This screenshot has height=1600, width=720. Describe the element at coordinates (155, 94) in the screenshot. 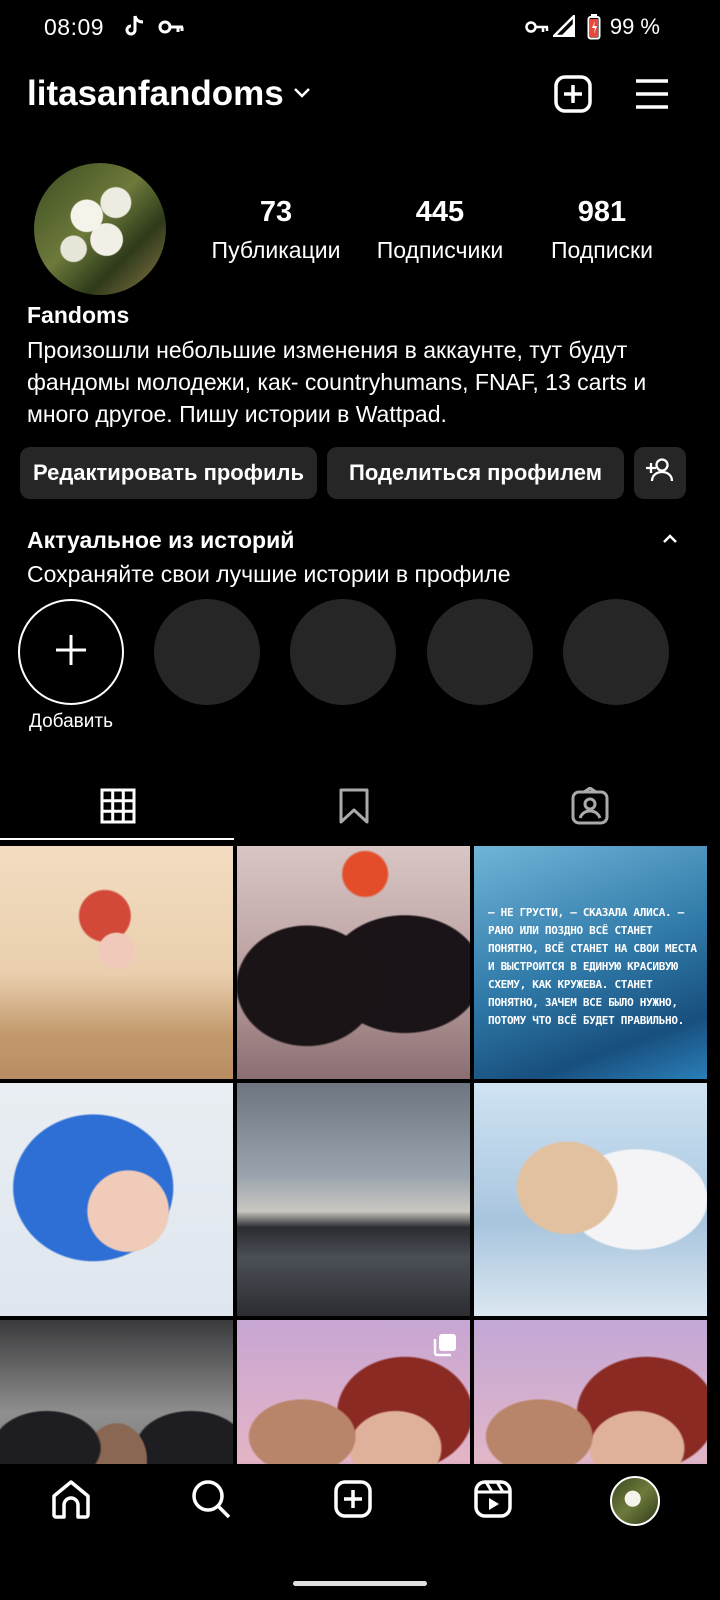

I see `account-username: litasanfandoms` at that location.